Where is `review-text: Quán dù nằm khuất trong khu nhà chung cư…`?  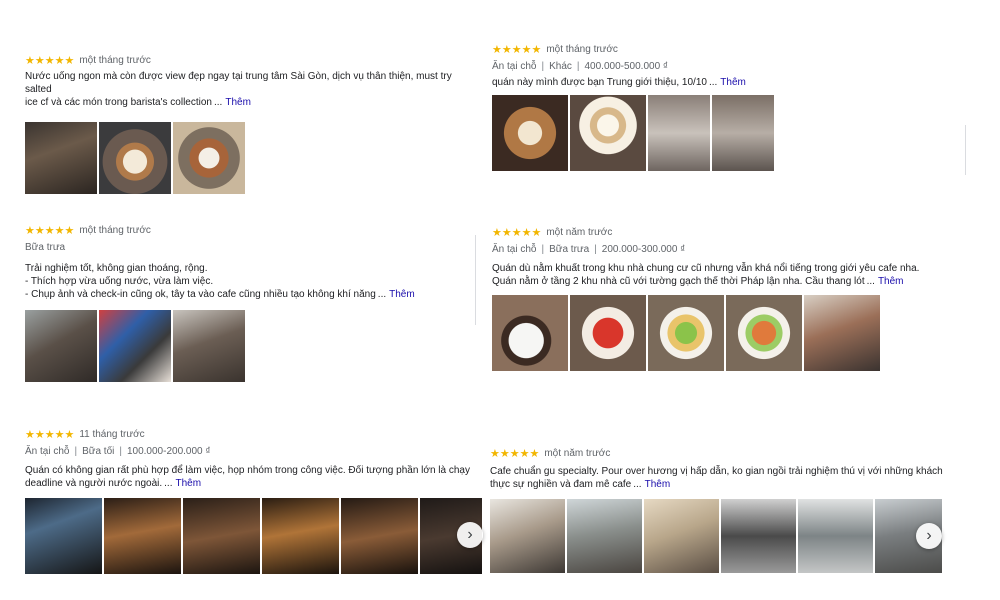 review-text: Quán dù nằm khuất trong khu nhà chung cư… is located at coordinates (706, 275).